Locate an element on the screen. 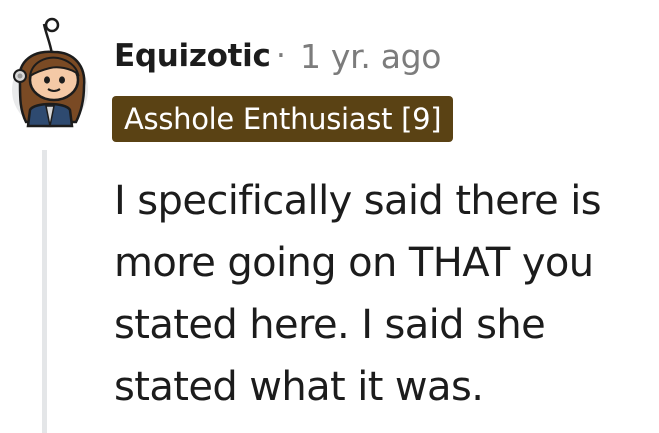 The width and height of the screenshot is (659, 433). comment-text-line: stated what it was. is located at coordinates (299, 387).